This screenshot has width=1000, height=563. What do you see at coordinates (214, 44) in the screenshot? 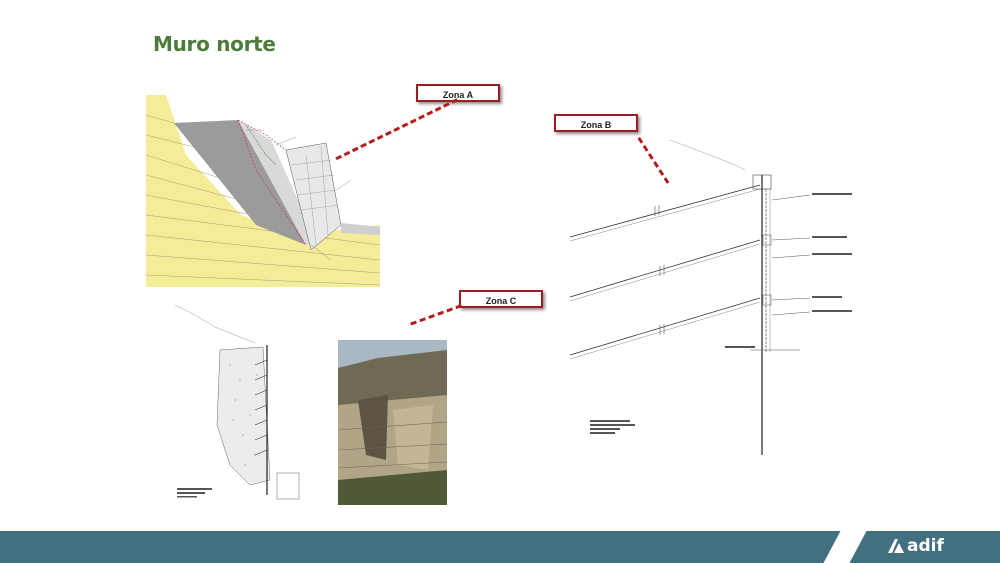
I see `page-title: Muro norte` at bounding box center [214, 44].